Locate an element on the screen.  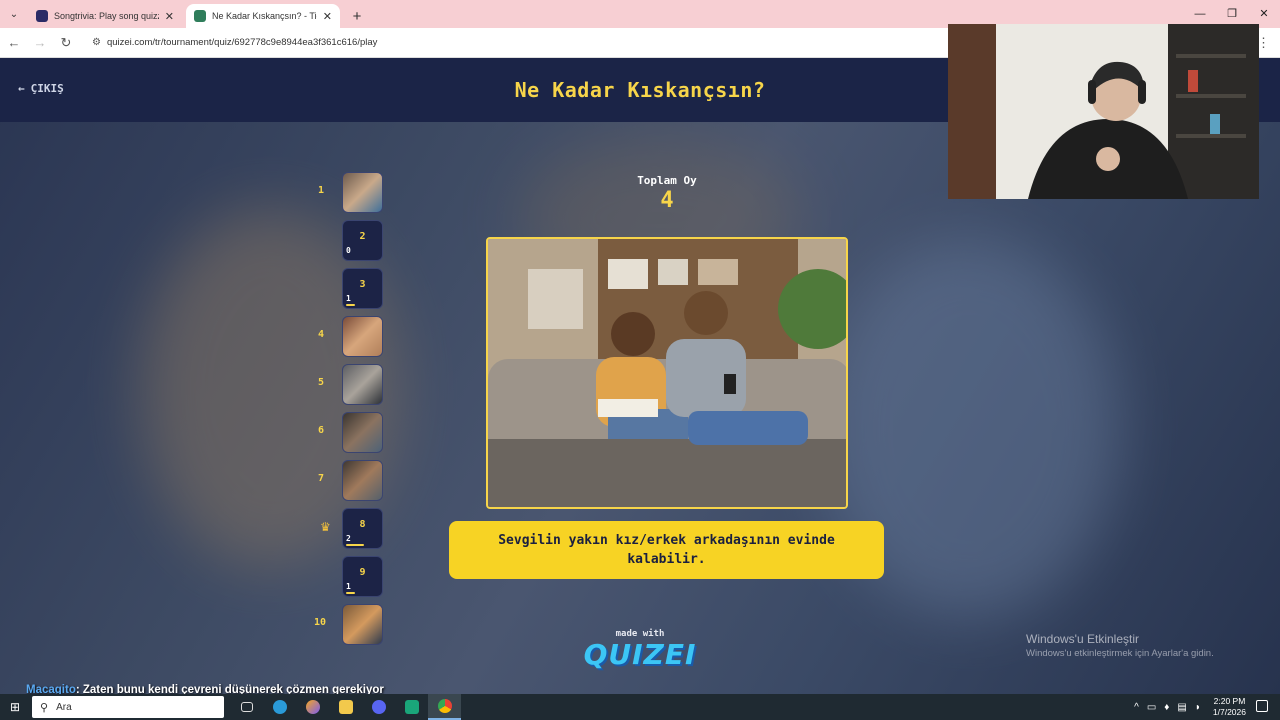
rank-row: 91 is located at coordinates (353, 578).